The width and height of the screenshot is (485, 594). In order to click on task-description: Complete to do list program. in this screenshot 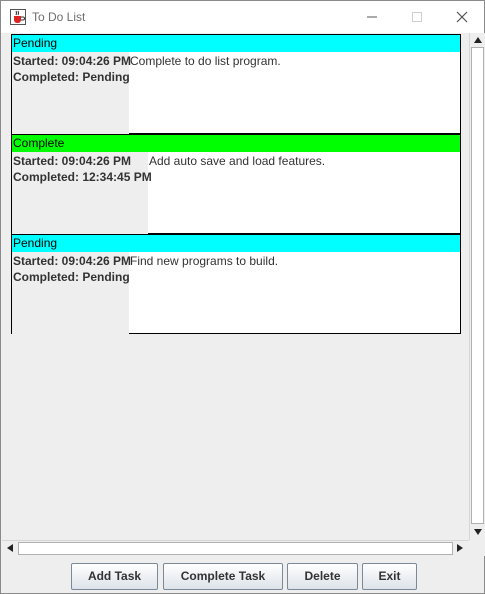, I will do `click(205, 61)`.